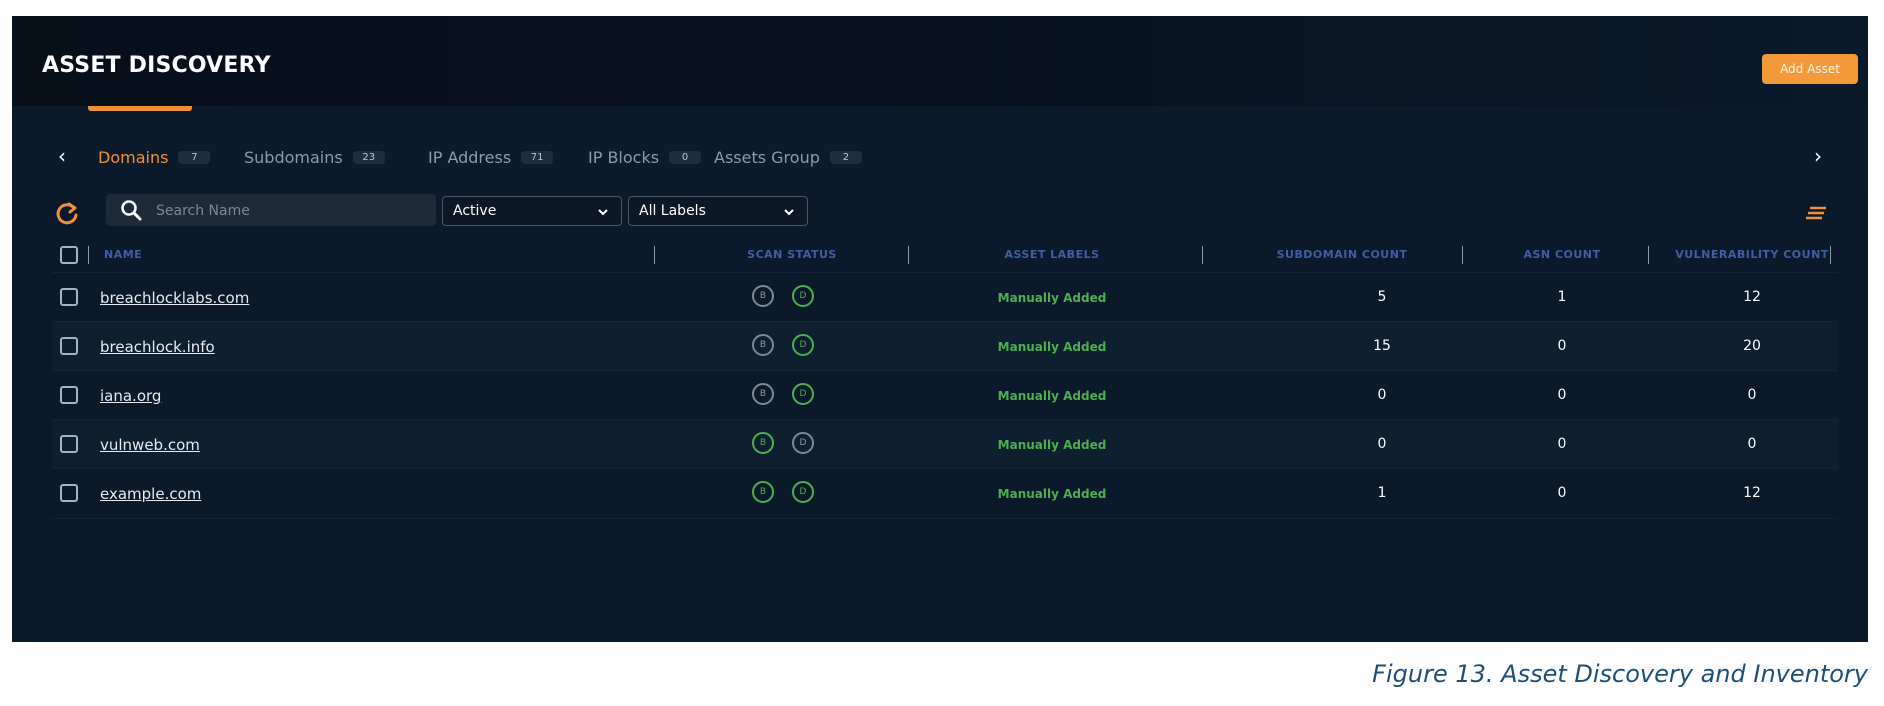  I want to click on tab-domains: Domains 7, so click(154, 157).